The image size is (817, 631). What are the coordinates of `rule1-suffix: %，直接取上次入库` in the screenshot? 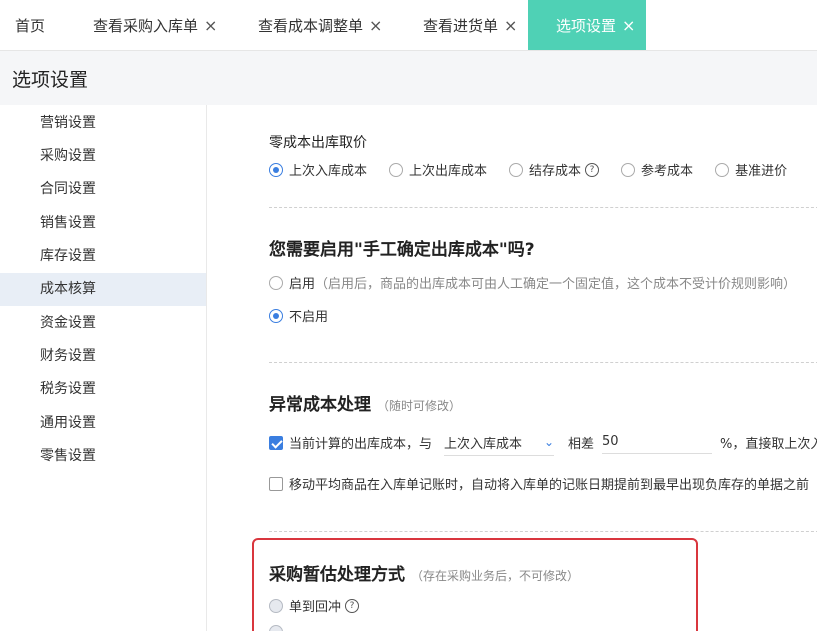 It's located at (768, 444).